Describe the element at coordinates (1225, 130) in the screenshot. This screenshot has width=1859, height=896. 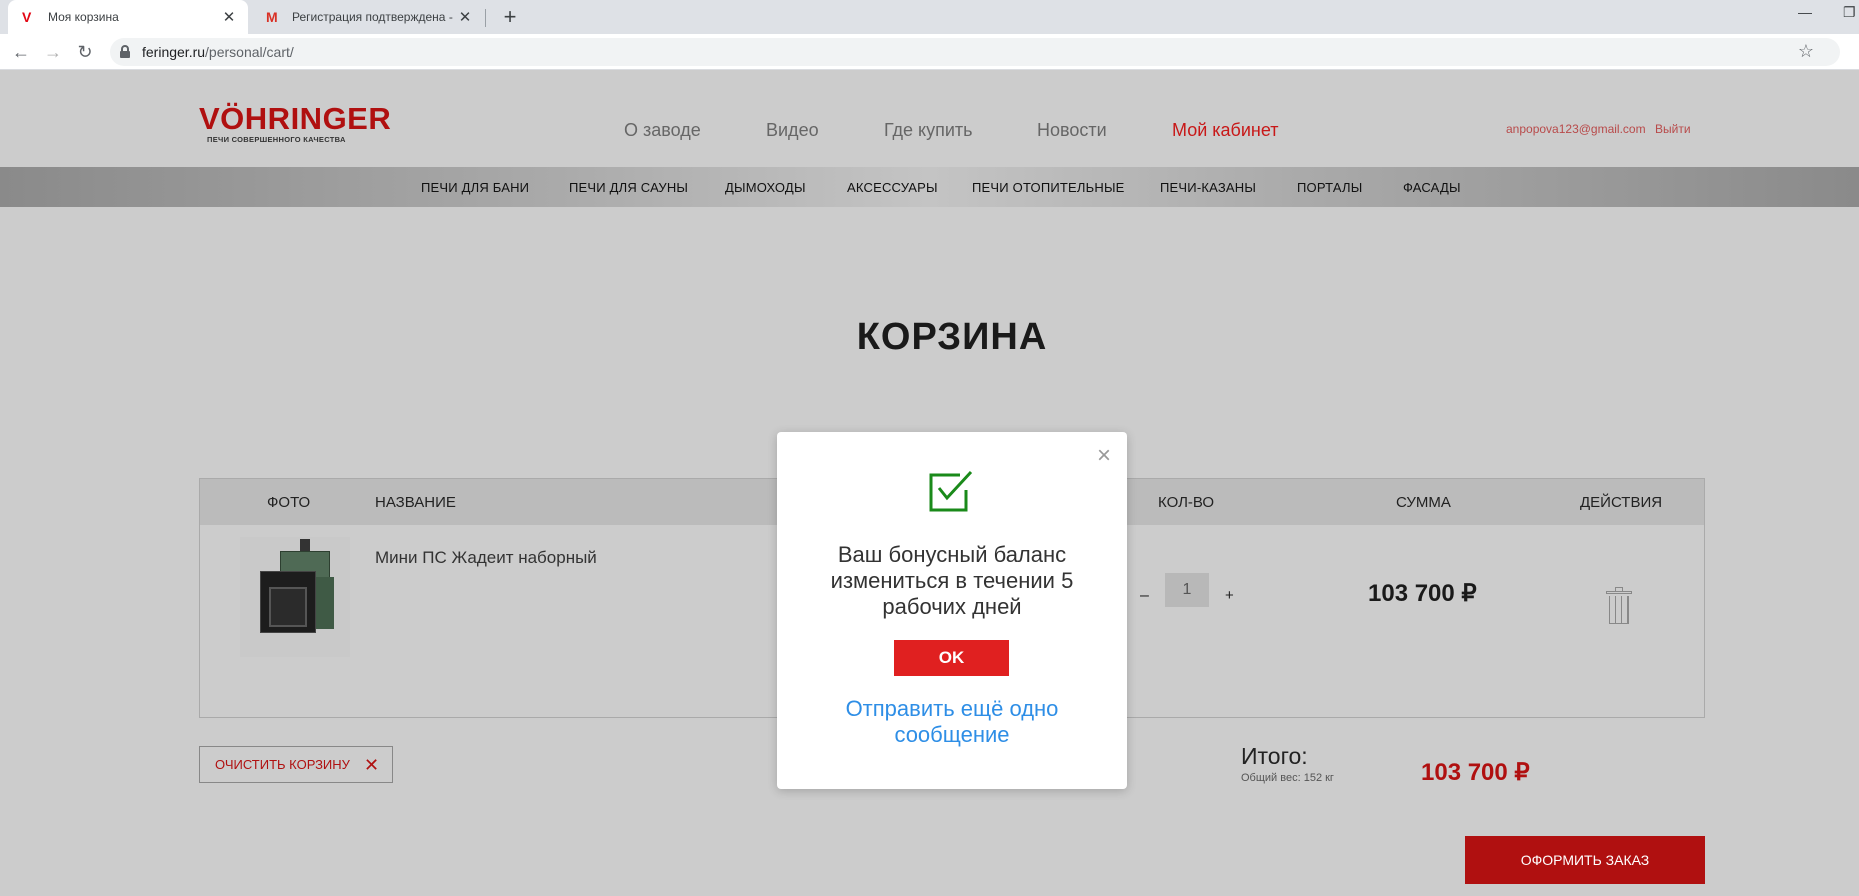
I see `nav-my-account: Мой кабинет` at that location.